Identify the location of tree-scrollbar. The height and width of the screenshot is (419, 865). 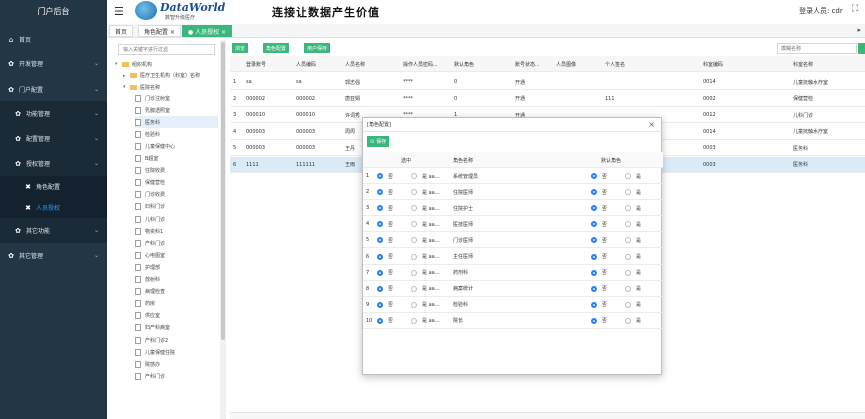
(223, 229).